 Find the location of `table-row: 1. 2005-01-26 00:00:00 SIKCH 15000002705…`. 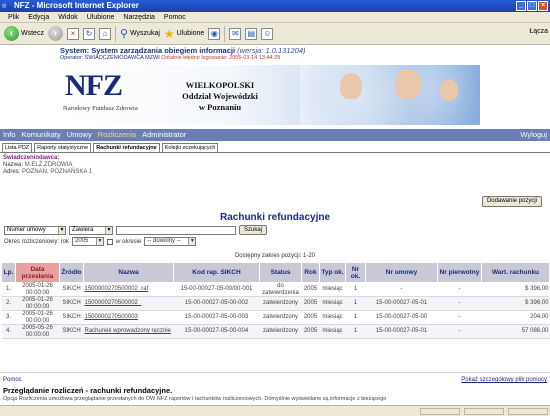

table-row: 1. 2005-01-26 00:00:00 SIKCH 15000002705… is located at coordinates (275, 289).